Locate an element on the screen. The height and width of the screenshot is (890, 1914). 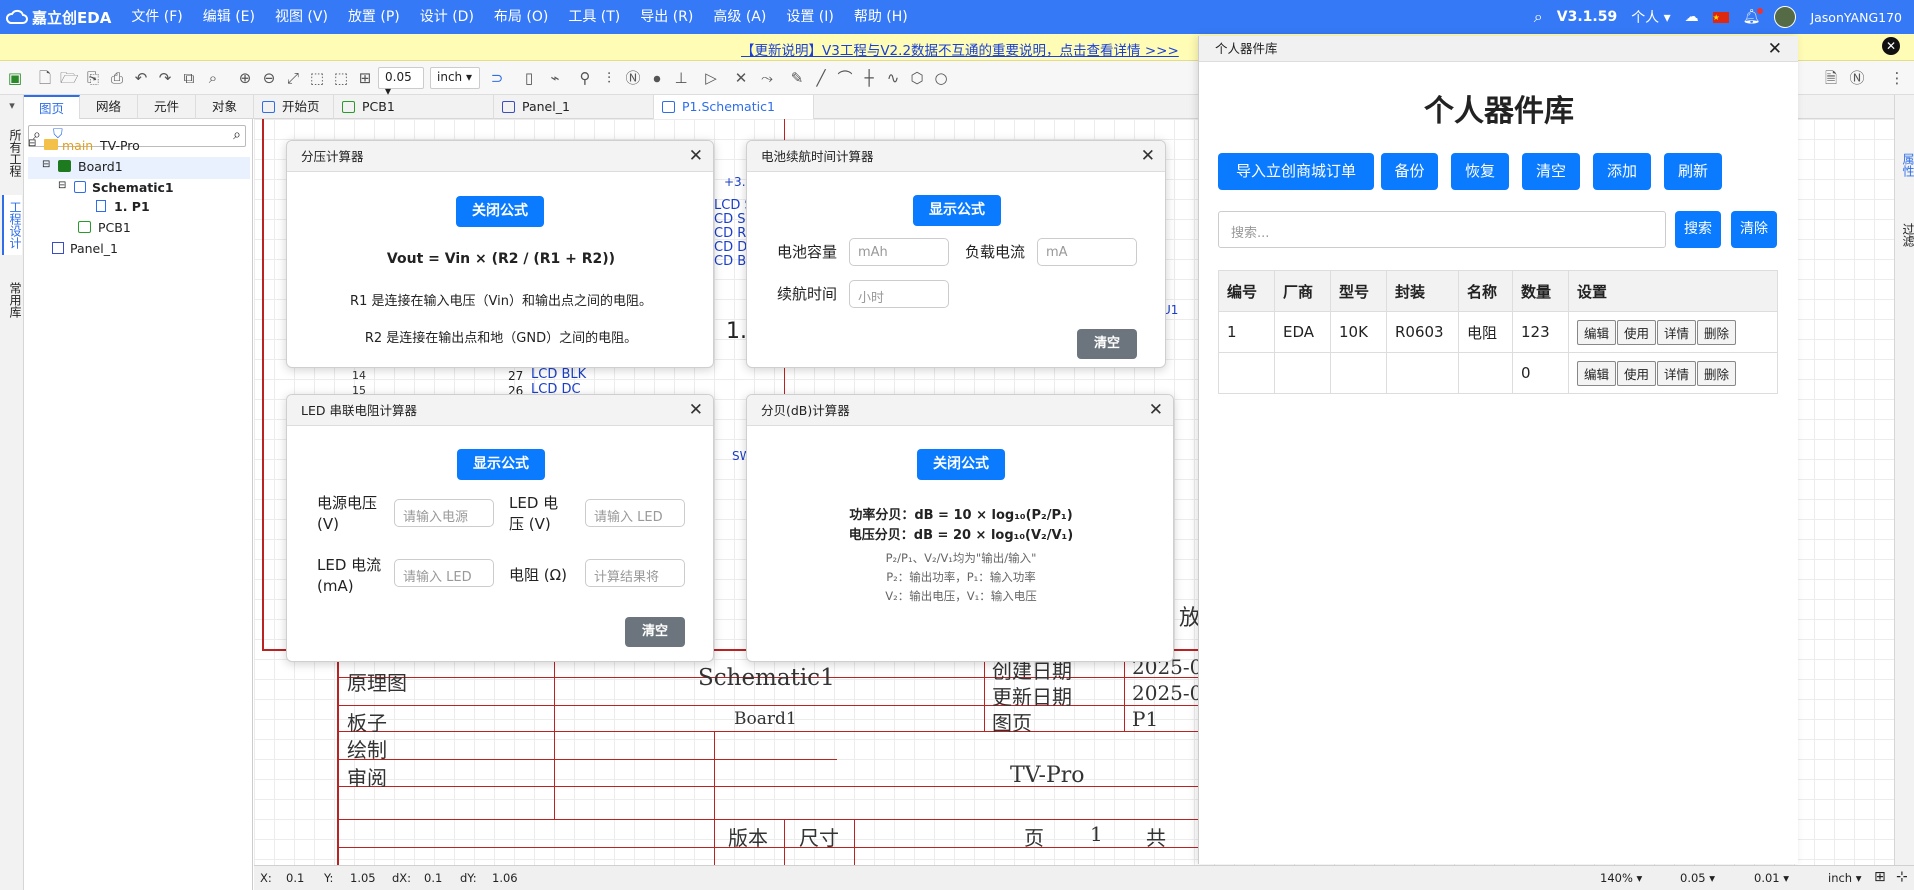
import-order-button: 导入立创商城订单 is located at coordinates (1296, 171).